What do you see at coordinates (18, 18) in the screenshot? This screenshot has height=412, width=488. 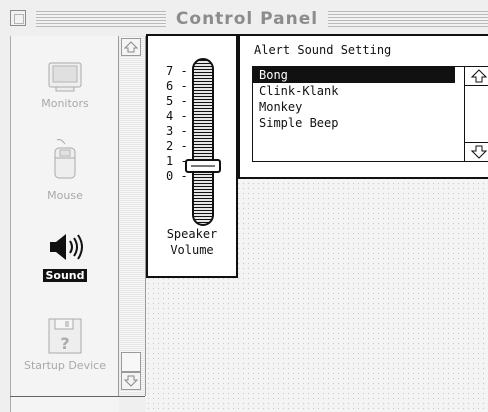 I see `close-box` at bounding box center [18, 18].